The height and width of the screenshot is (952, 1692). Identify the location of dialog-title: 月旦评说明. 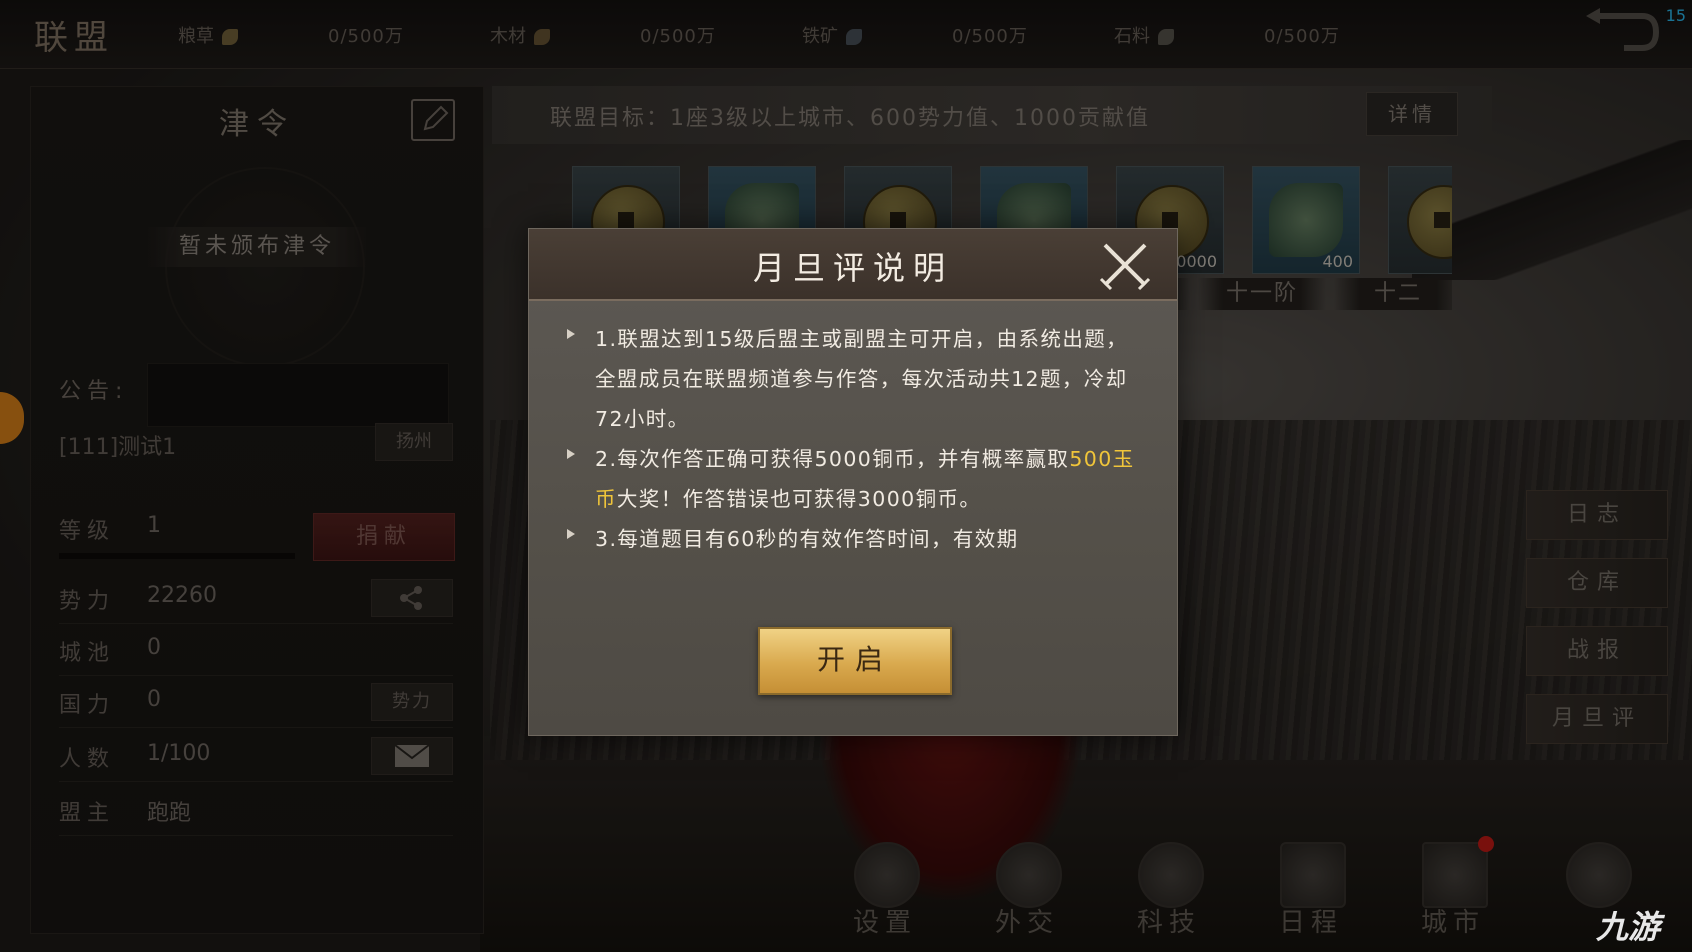
(852, 268).